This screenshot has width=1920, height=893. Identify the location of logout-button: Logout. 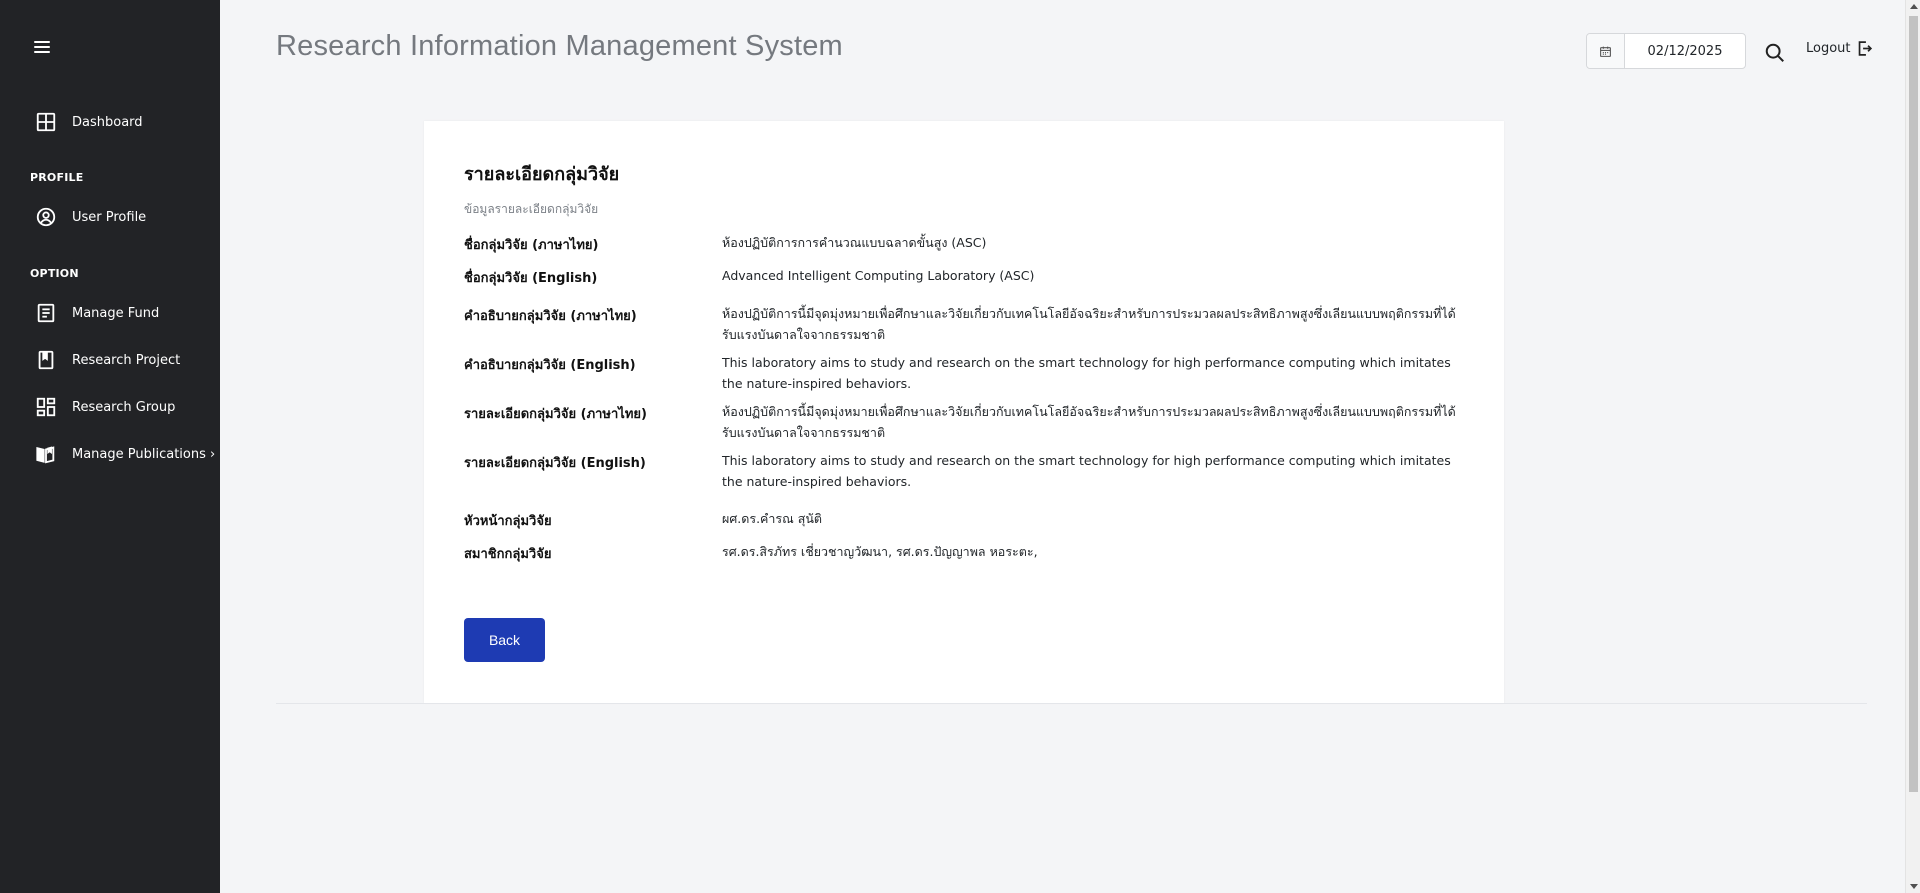
(1839, 48).